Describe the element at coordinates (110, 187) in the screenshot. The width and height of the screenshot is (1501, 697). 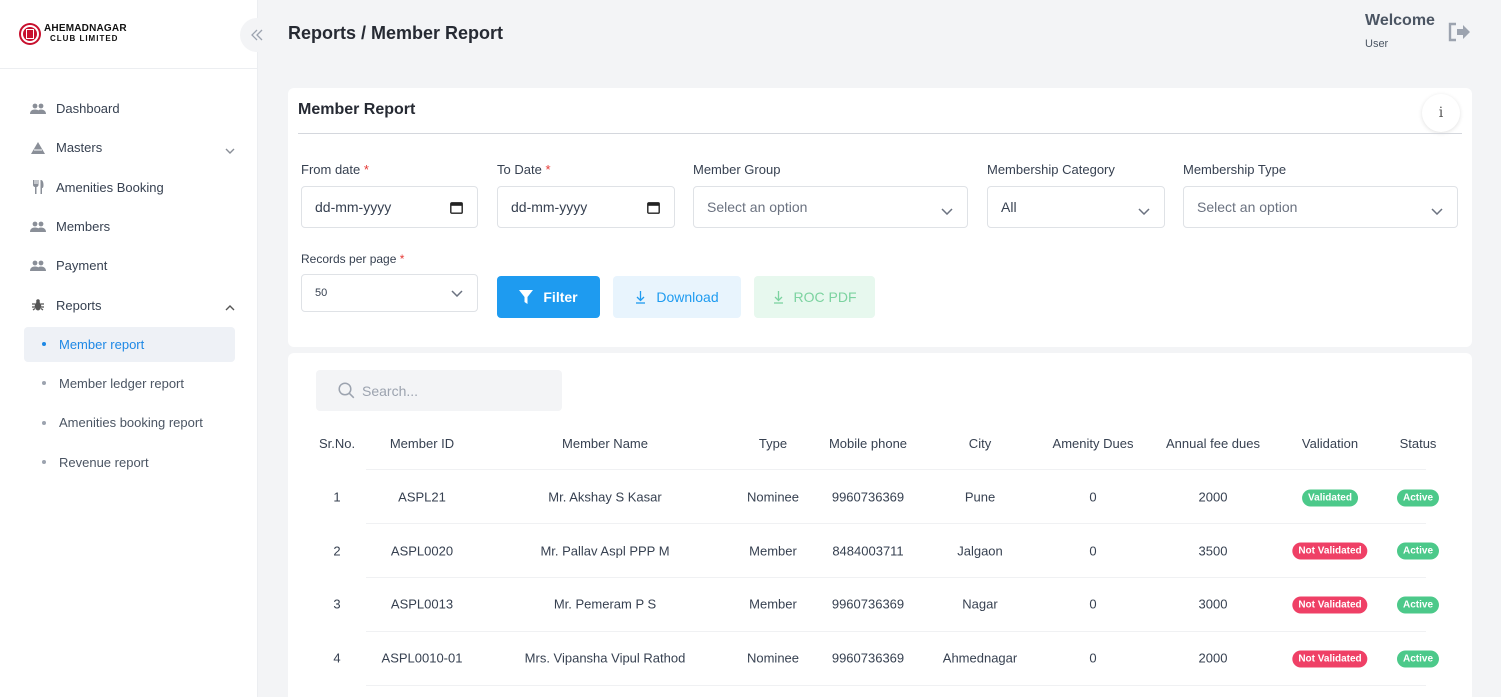
I see `sidebar-item-label: Amenities Booking` at that location.